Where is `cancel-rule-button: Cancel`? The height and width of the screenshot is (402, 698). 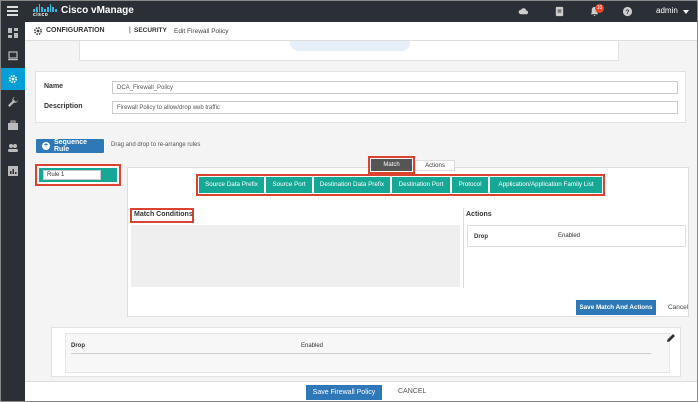
cancel-rule-button: Cancel is located at coordinates (678, 307).